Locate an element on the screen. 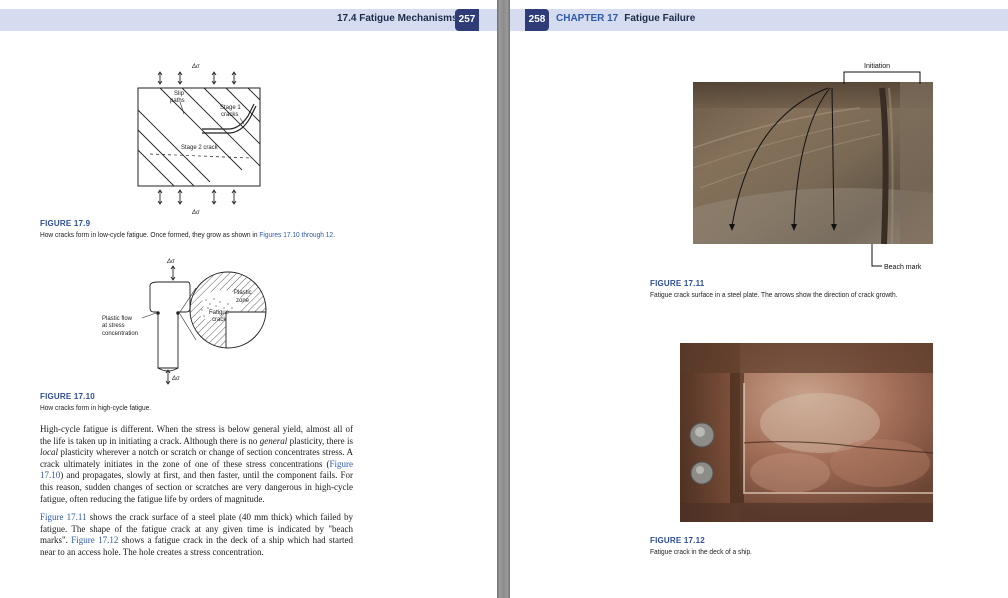  top-stress-arrows is located at coordinates (197, 78).